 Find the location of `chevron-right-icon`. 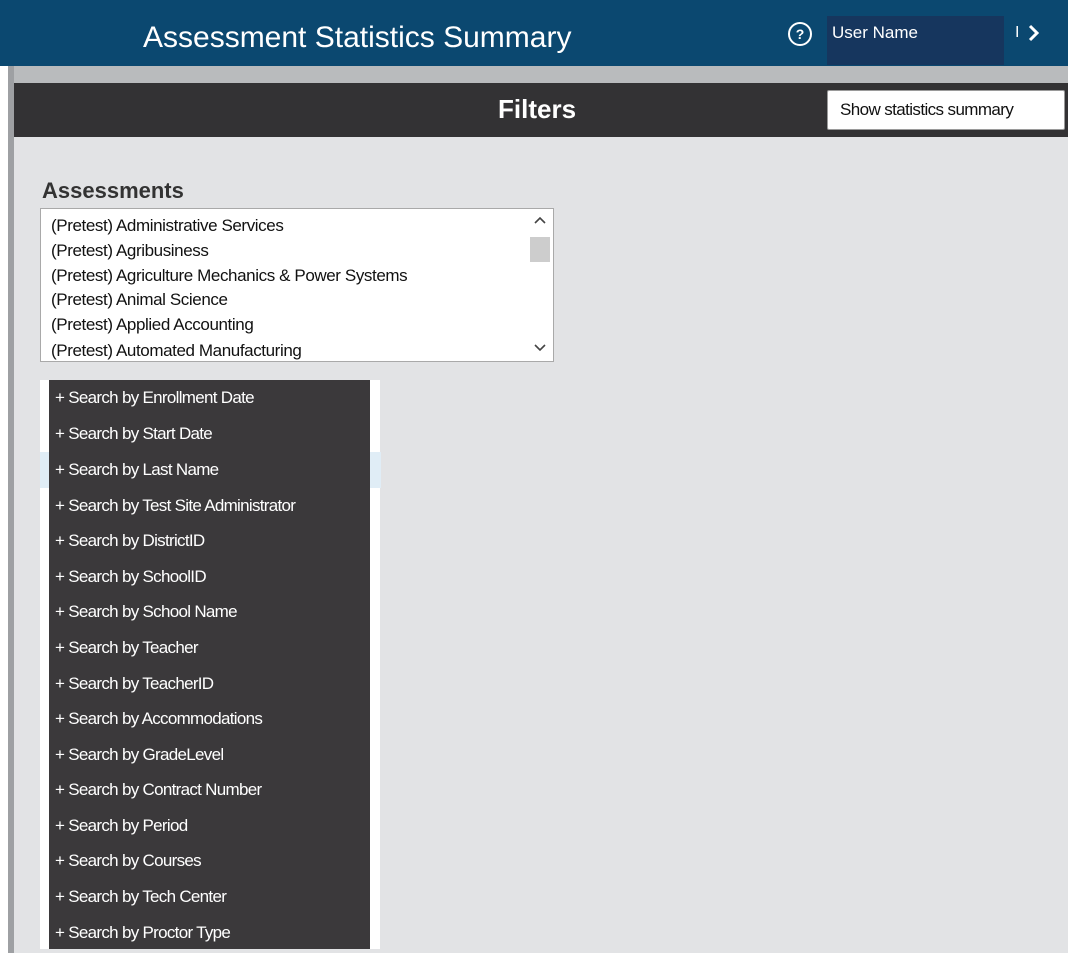

chevron-right-icon is located at coordinates (1034, 33).